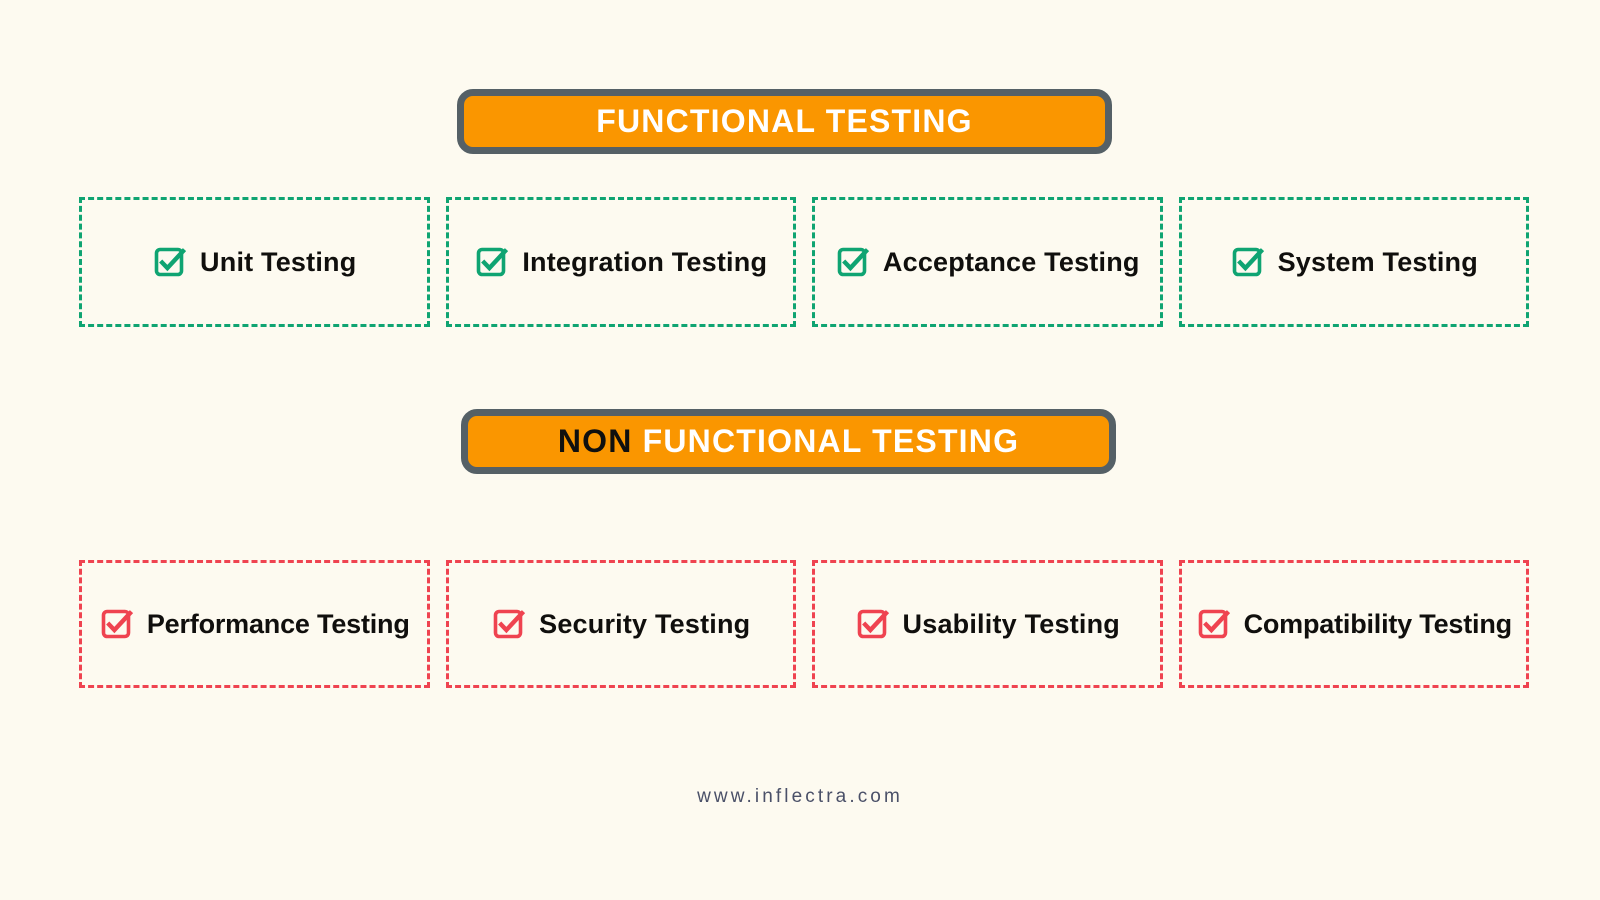 The width and height of the screenshot is (1600, 900). Describe the element at coordinates (1378, 623) in the screenshot. I see `item-label: Compatibility Testing` at that location.